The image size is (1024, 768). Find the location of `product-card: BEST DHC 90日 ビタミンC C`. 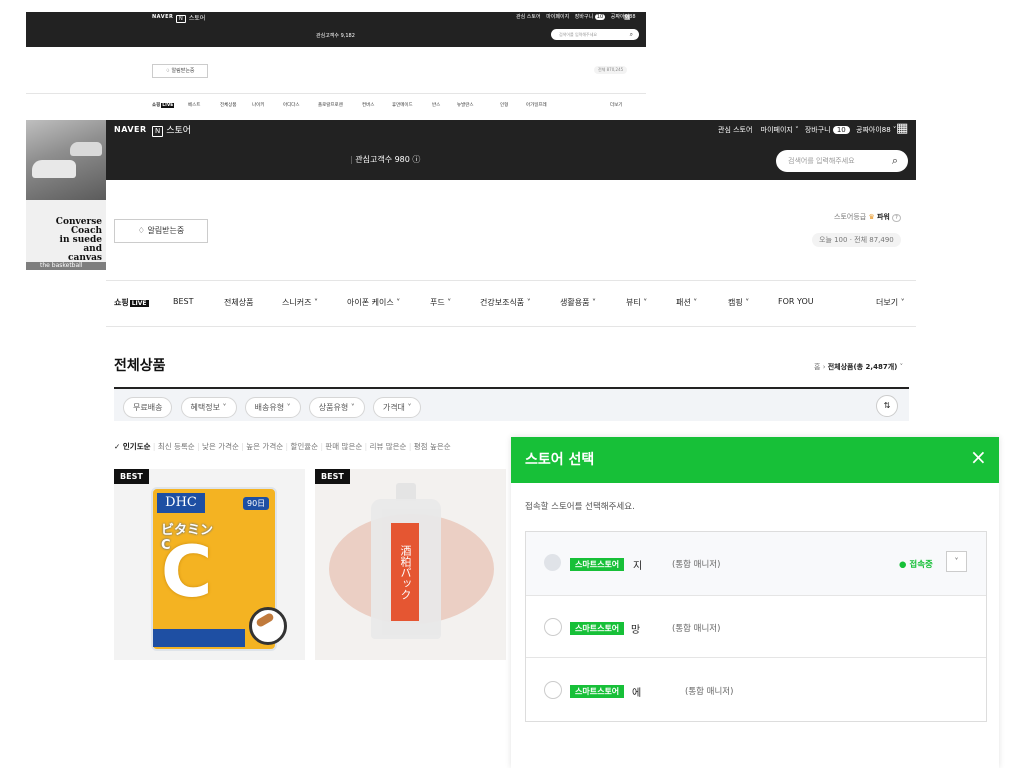

product-card: BEST DHC 90日 ビタミンC C is located at coordinates (209, 564).